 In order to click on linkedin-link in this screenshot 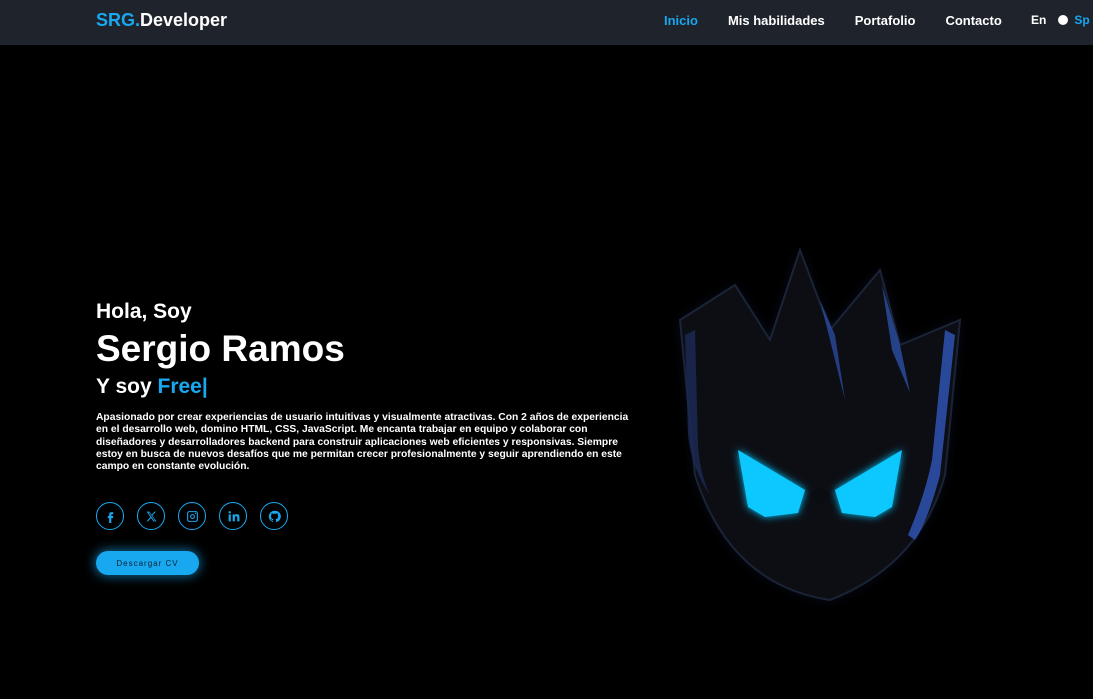, I will do `click(233, 516)`.